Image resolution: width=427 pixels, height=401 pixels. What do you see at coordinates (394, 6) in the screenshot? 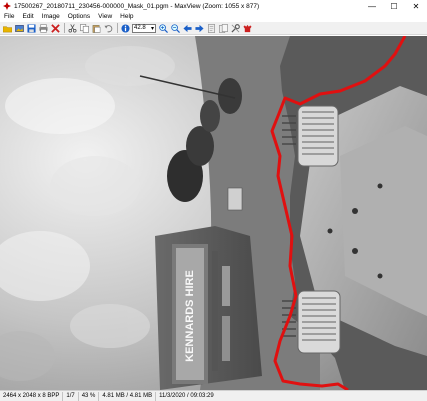
I see `maximize-button: ☐` at bounding box center [394, 6].